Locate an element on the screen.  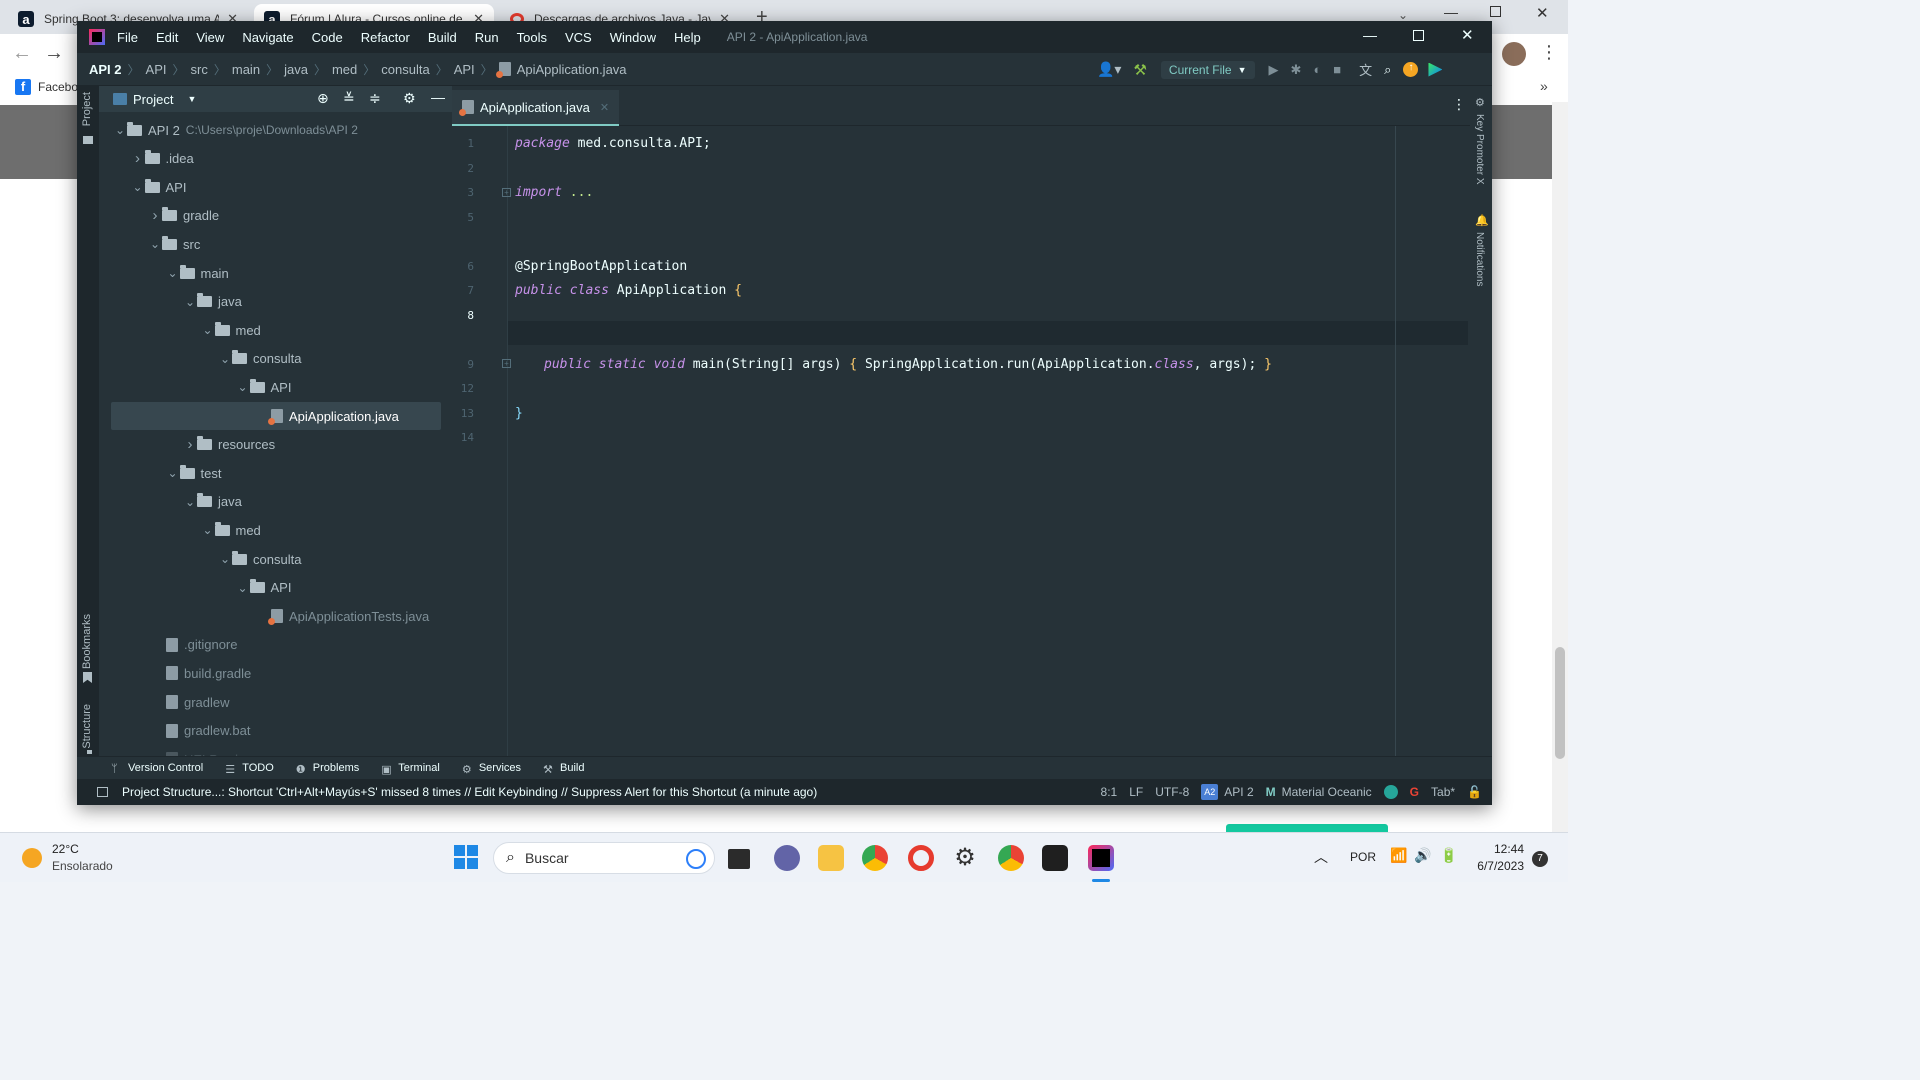
file-encoding: UTF-8 is located at coordinates (1172, 792).